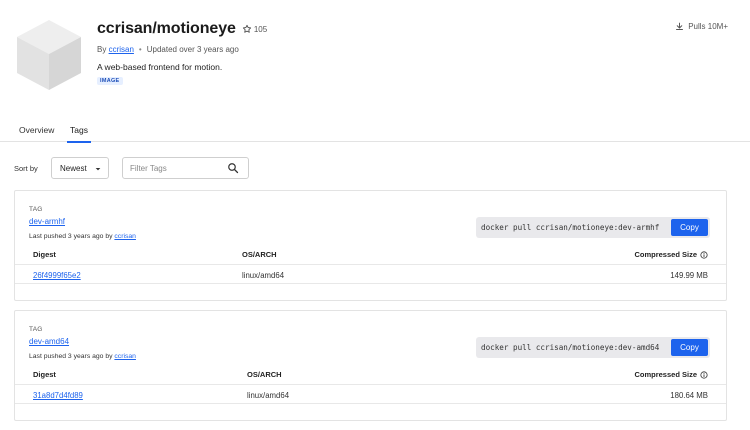 Image resolution: width=750 pixels, height=430 pixels. What do you see at coordinates (49, 55) in the screenshot?
I see `repo-cube-icon` at bounding box center [49, 55].